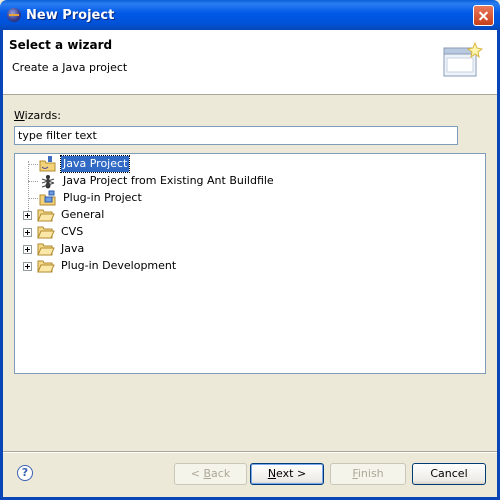  Describe the element at coordinates (95, 164) in the screenshot. I see `tree-item-label: Java Project` at that location.